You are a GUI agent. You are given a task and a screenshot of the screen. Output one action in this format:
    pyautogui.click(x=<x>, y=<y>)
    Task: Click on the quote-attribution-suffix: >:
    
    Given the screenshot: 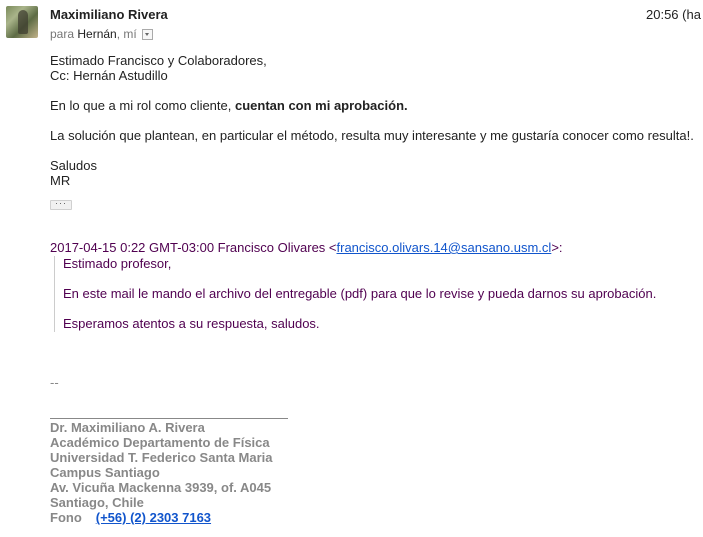 What is the action you would take?
    pyautogui.click(x=557, y=247)
    